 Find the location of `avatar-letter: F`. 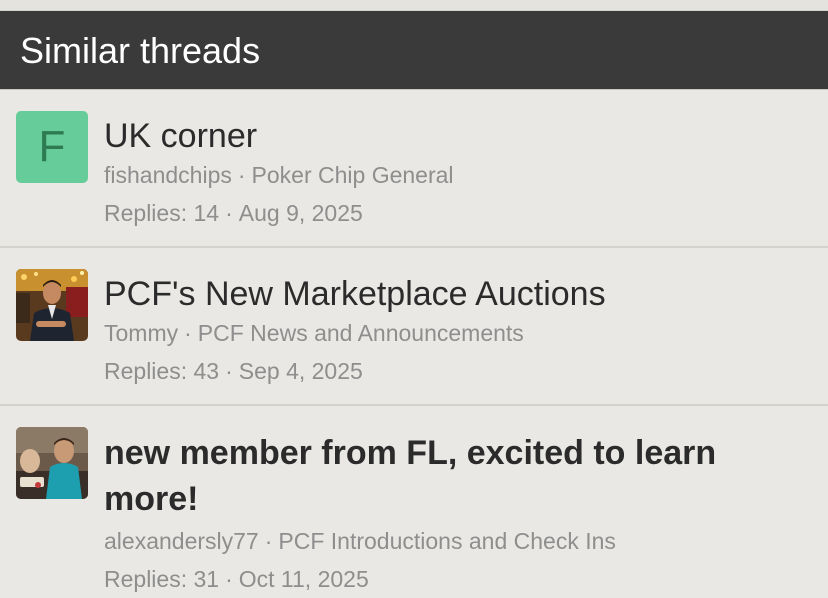

avatar-letter: F is located at coordinates (52, 147).